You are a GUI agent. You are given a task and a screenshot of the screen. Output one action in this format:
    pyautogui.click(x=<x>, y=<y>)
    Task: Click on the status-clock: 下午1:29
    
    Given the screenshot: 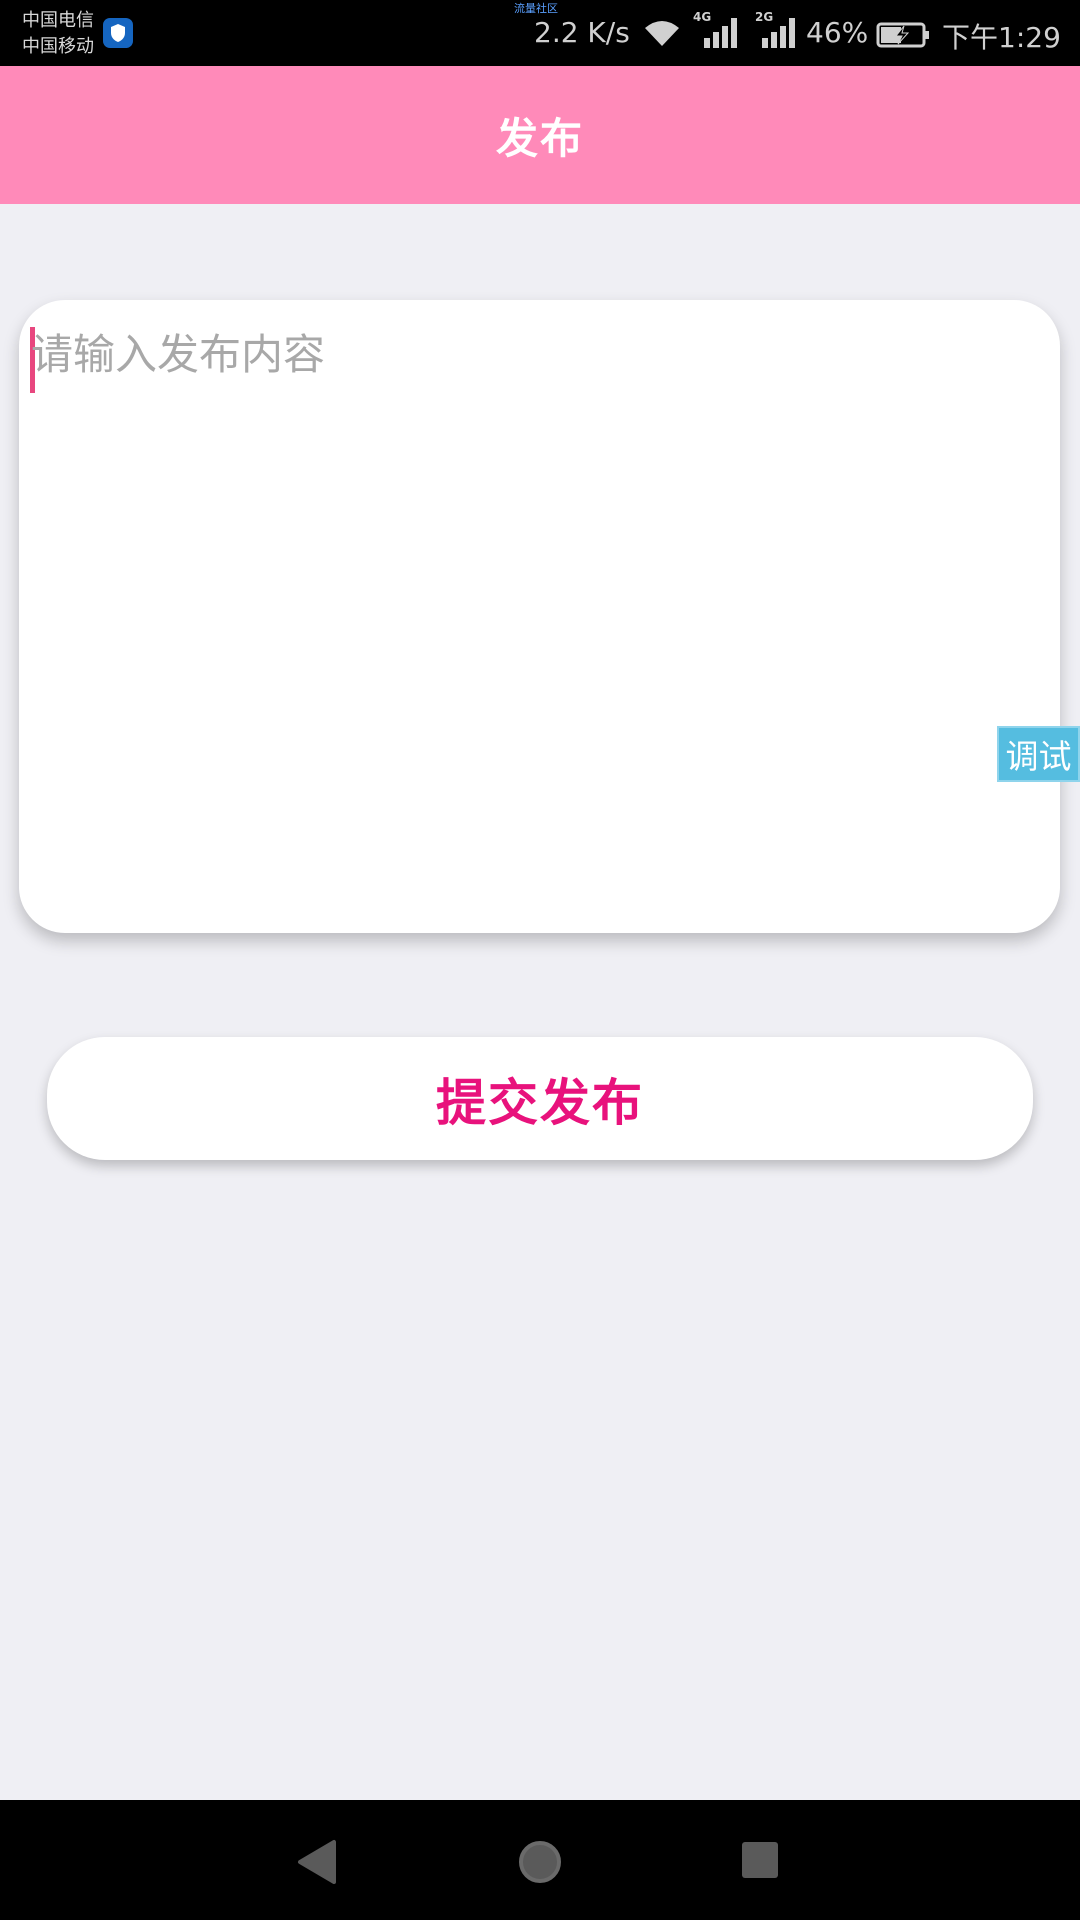 What is the action you would take?
    pyautogui.click(x=1001, y=37)
    